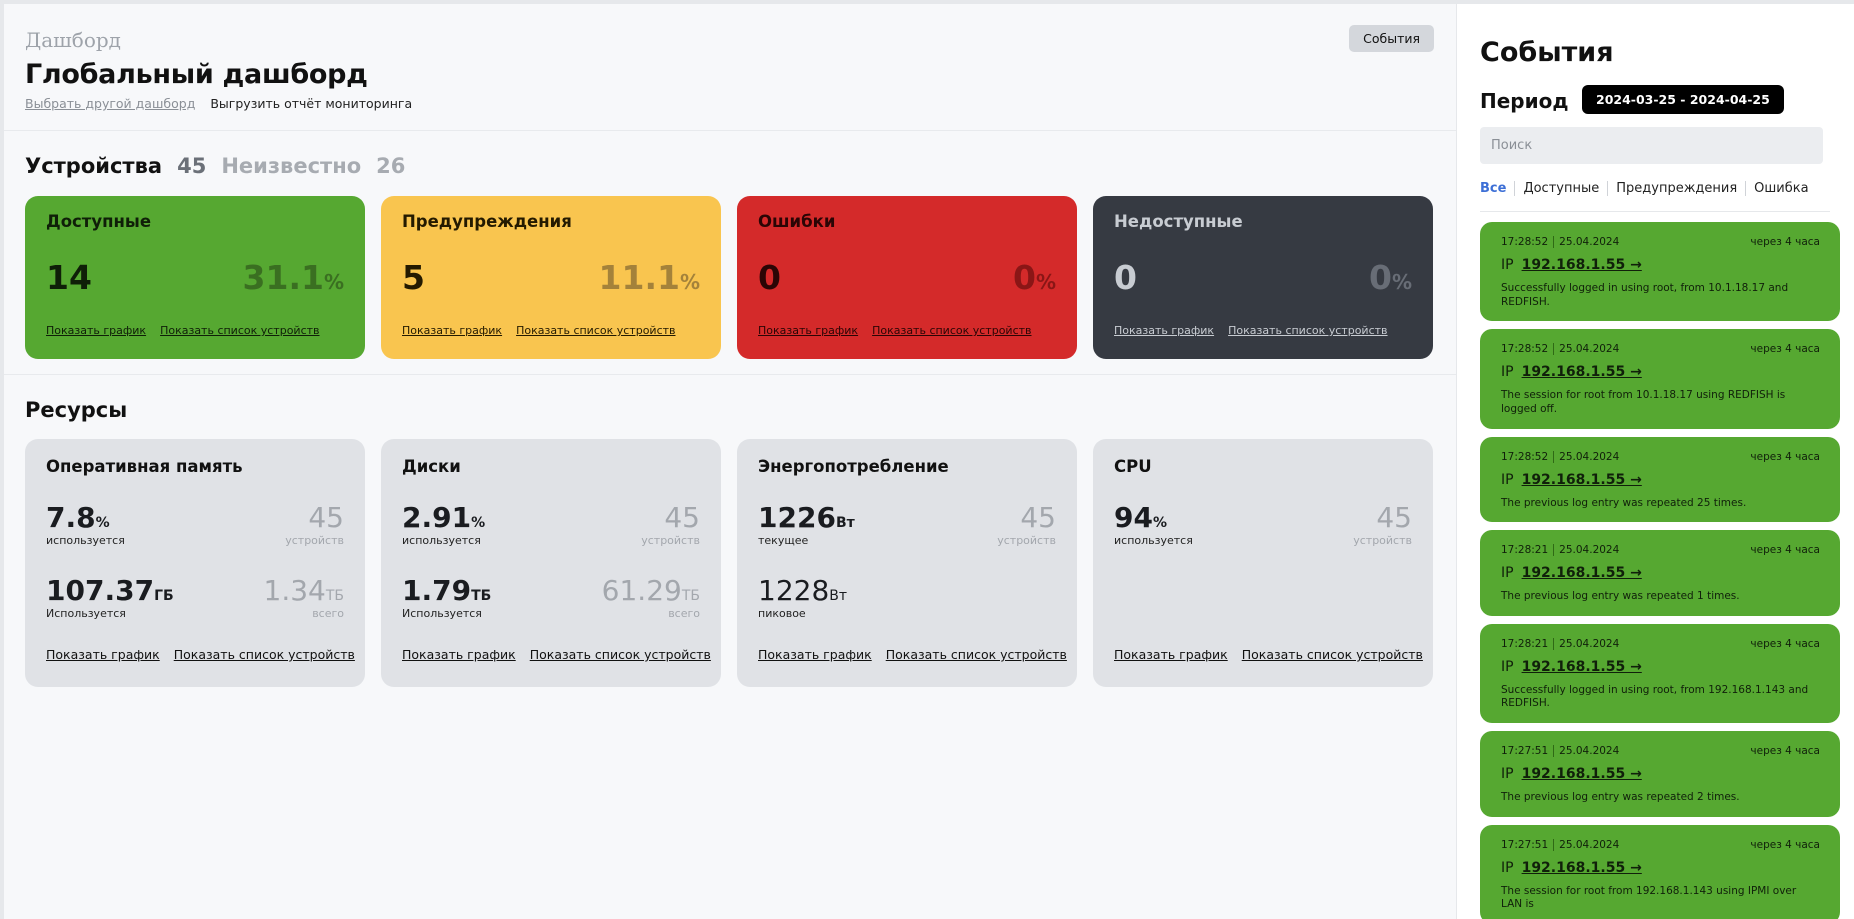 The height and width of the screenshot is (919, 1854). Describe the element at coordinates (447, 597) in the screenshot. I see `disk-used-amount: 1.79ТБ Используется` at that location.